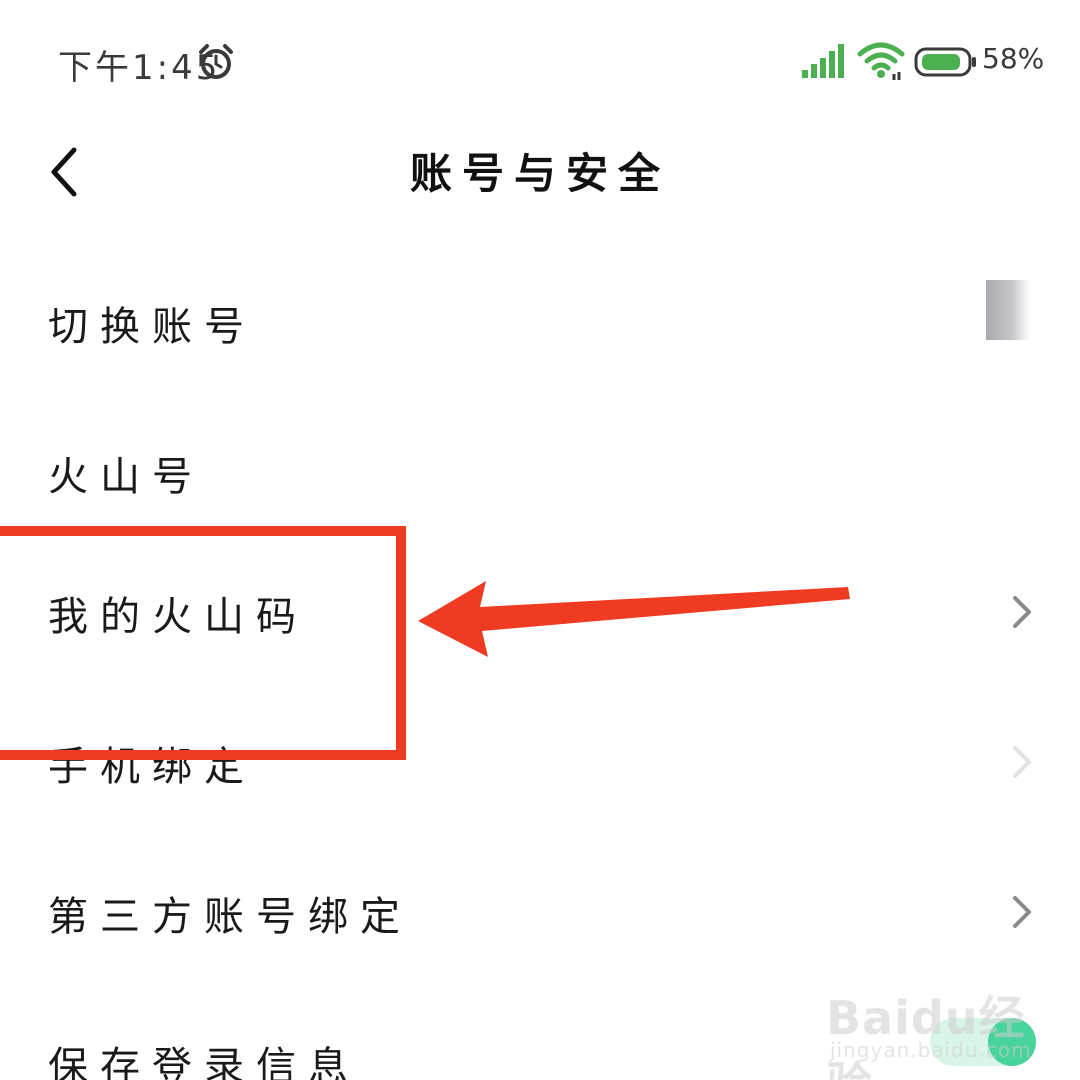 The height and width of the screenshot is (1080, 1080). I want to click on annotation-arrow-icon, so click(634, 619).